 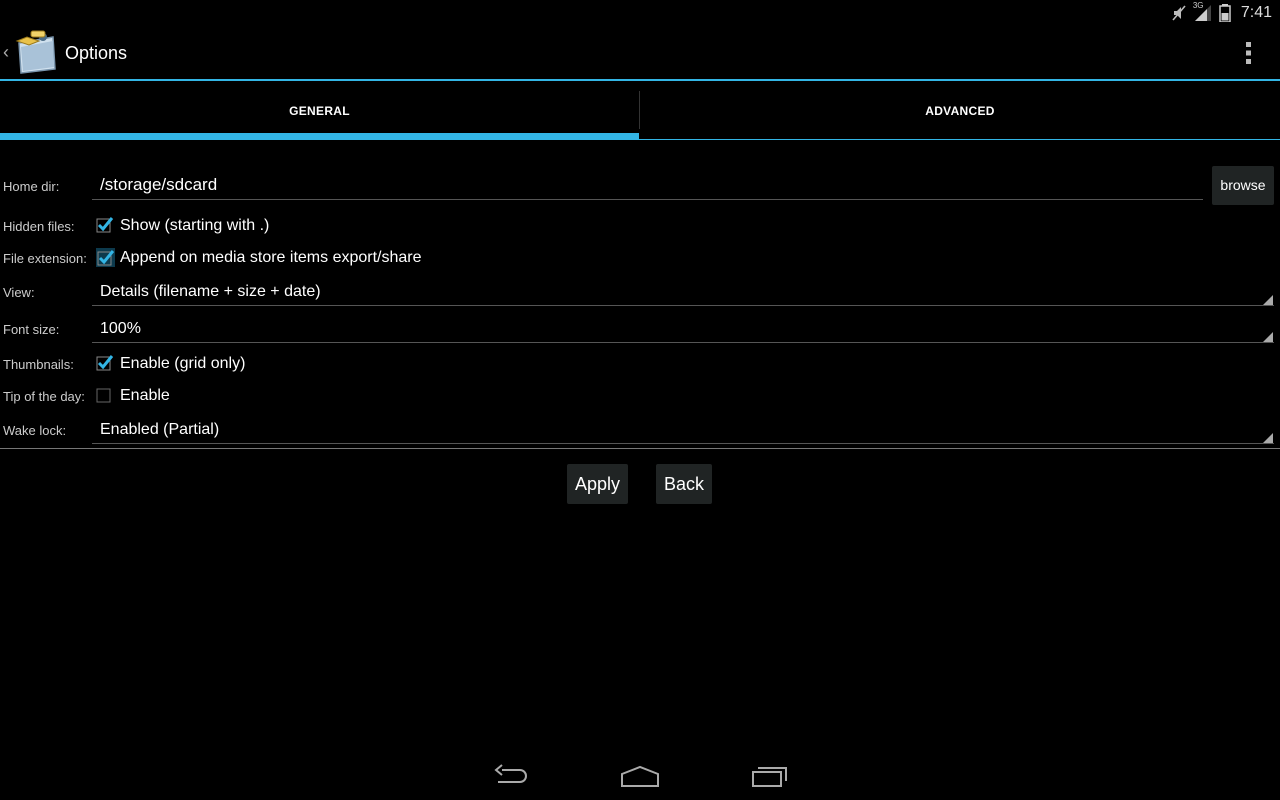 What do you see at coordinates (683, 305) in the screenshot?
I see `view-underline` at bounding box center [683, 305].